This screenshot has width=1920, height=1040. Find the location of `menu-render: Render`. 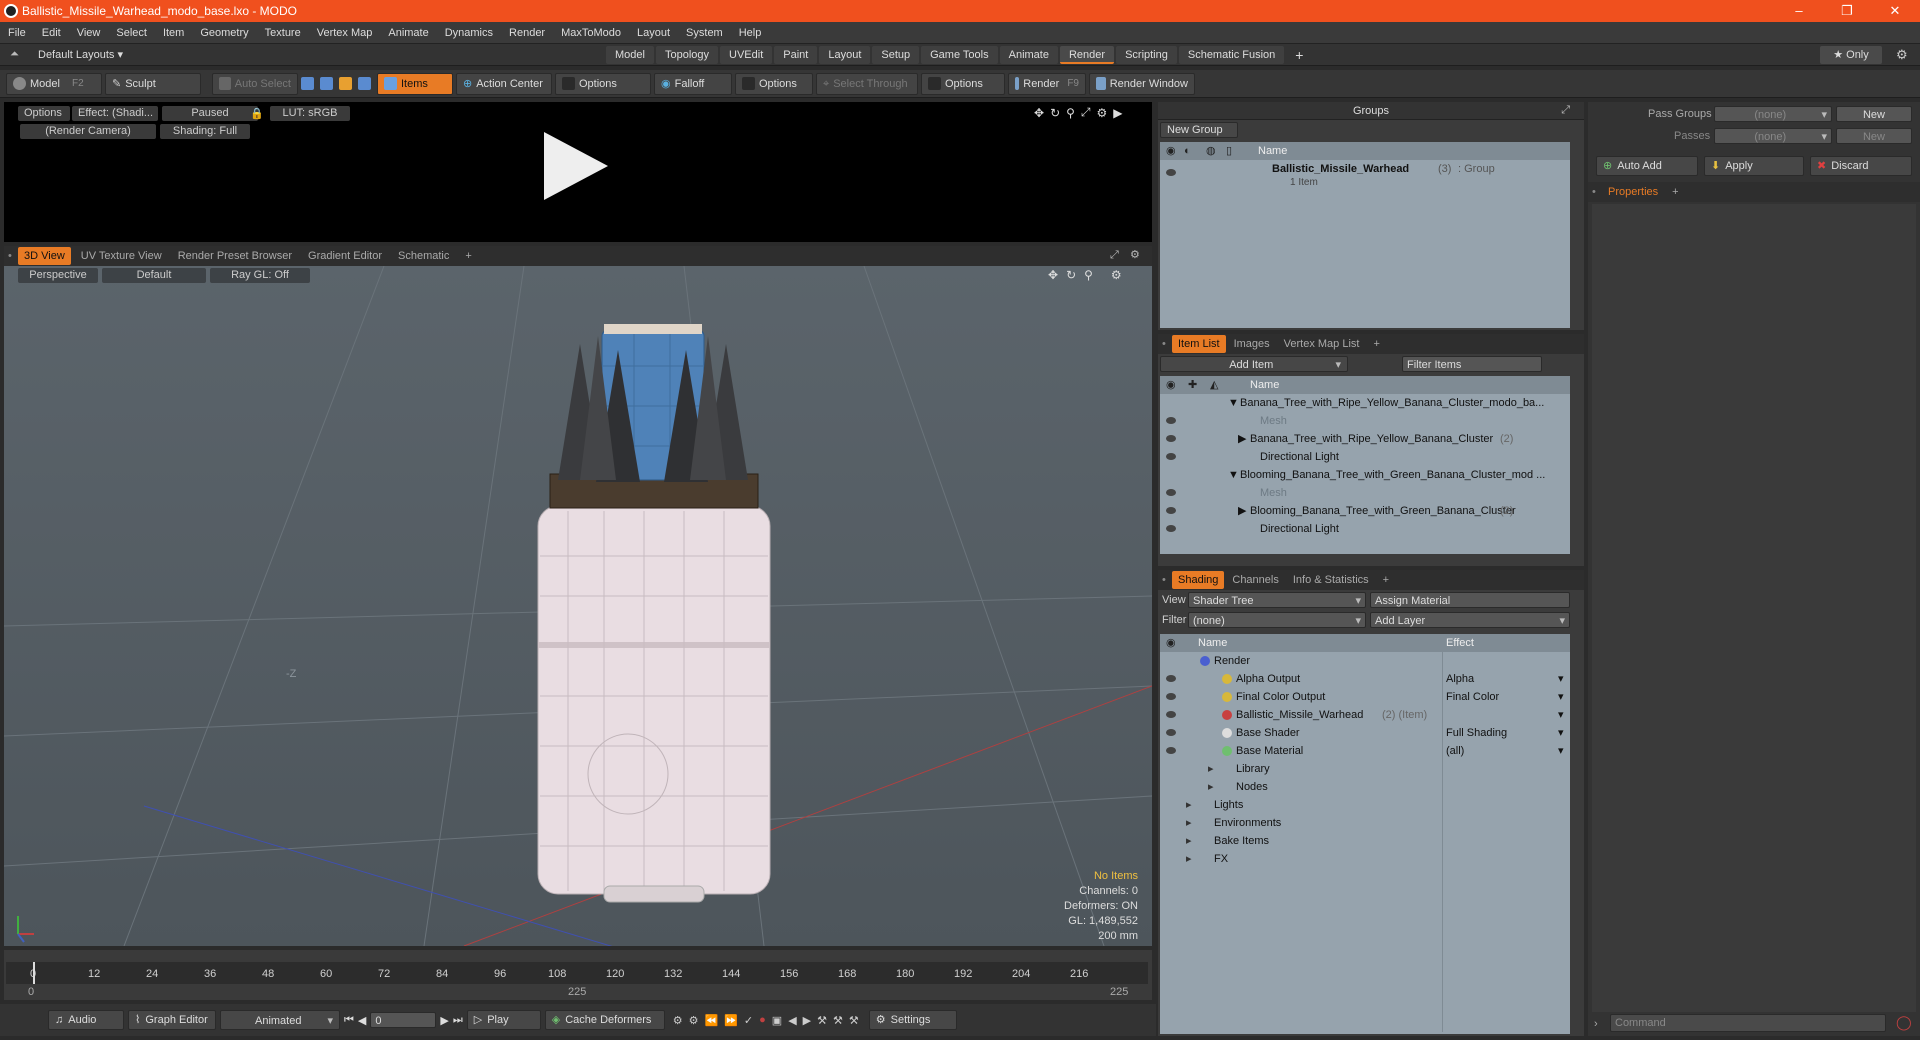

menu-render: Render is located at coordinates (527, 33).